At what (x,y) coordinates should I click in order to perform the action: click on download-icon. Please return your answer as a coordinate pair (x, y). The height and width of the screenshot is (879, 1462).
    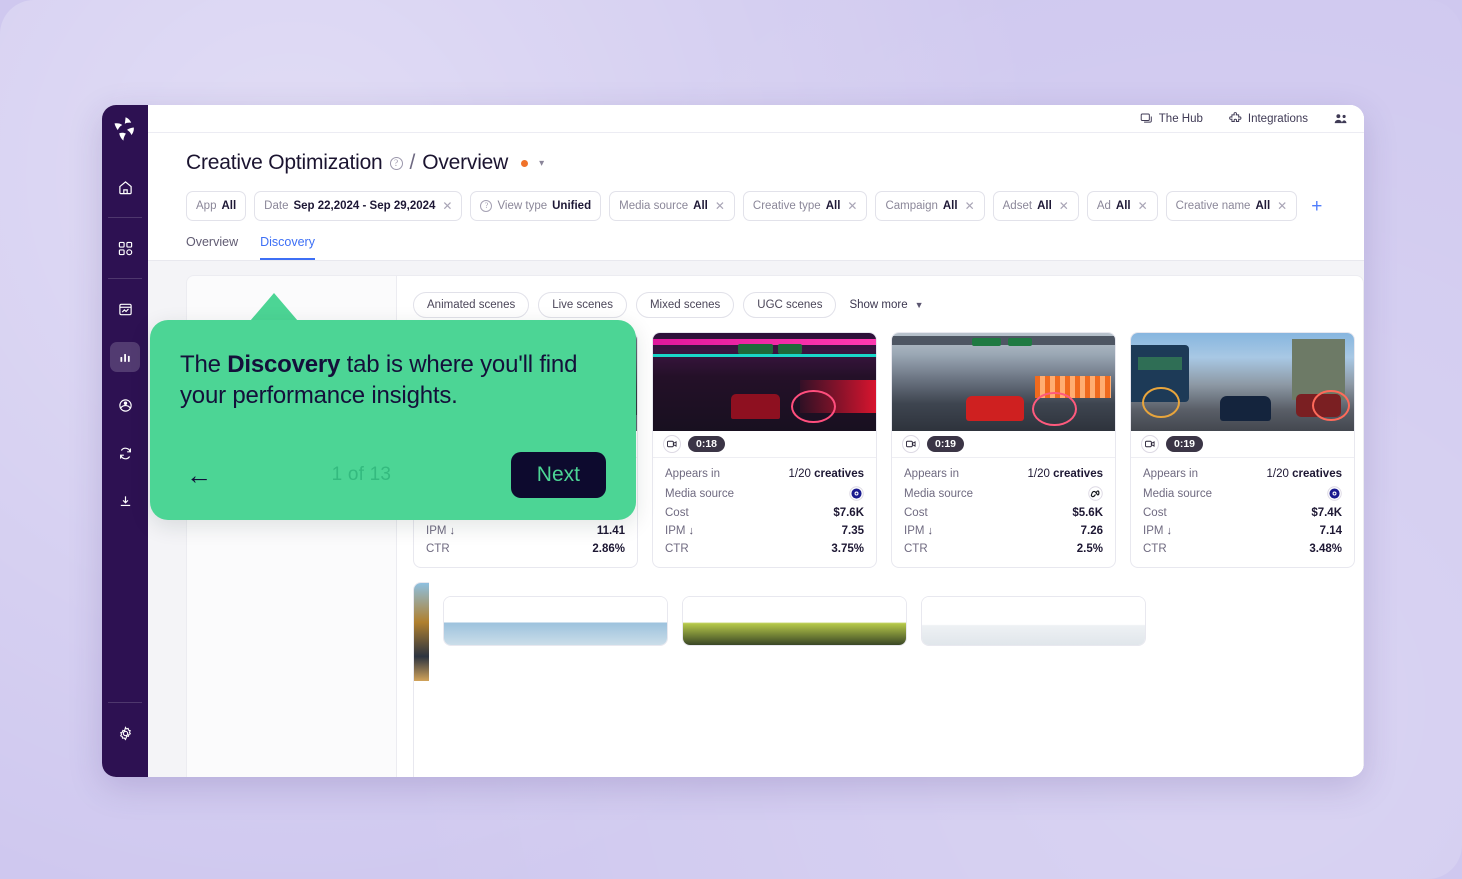
    Looking at the image, I should click on (125, 501).